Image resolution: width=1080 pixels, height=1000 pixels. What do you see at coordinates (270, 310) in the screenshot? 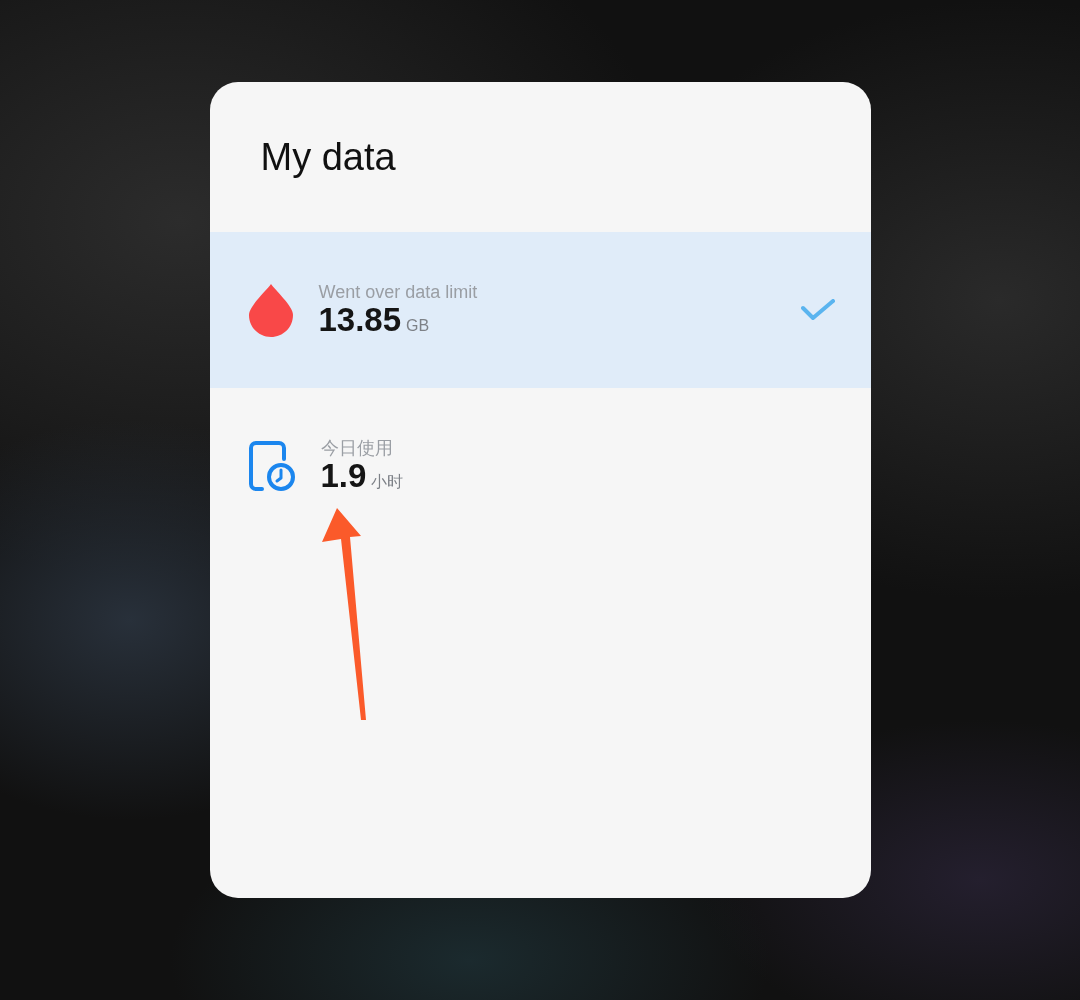
I see `drop-icon` at bounding box center [270, 310].